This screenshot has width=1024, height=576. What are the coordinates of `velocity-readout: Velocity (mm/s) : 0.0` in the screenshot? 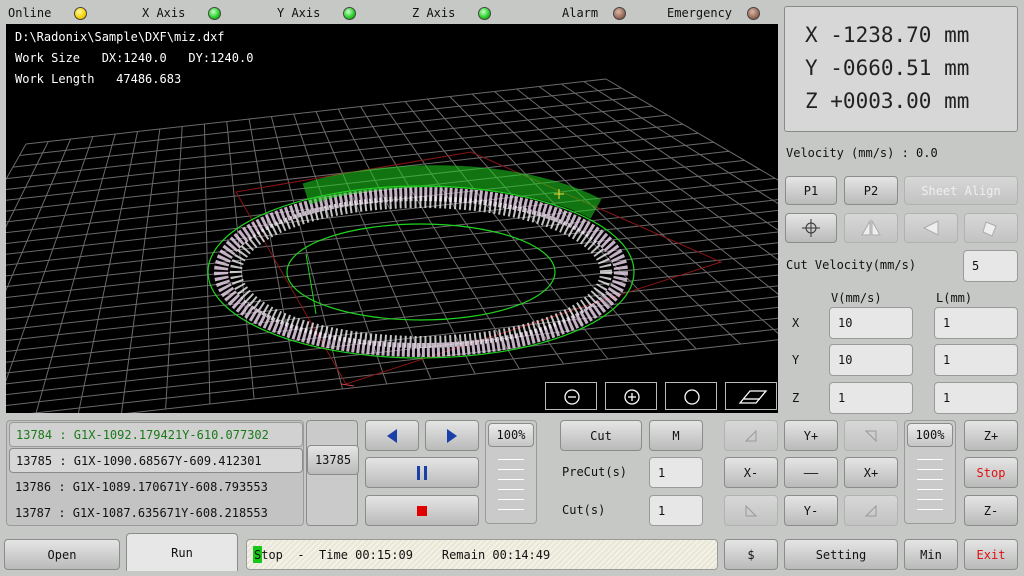 It's located at (862, 153).